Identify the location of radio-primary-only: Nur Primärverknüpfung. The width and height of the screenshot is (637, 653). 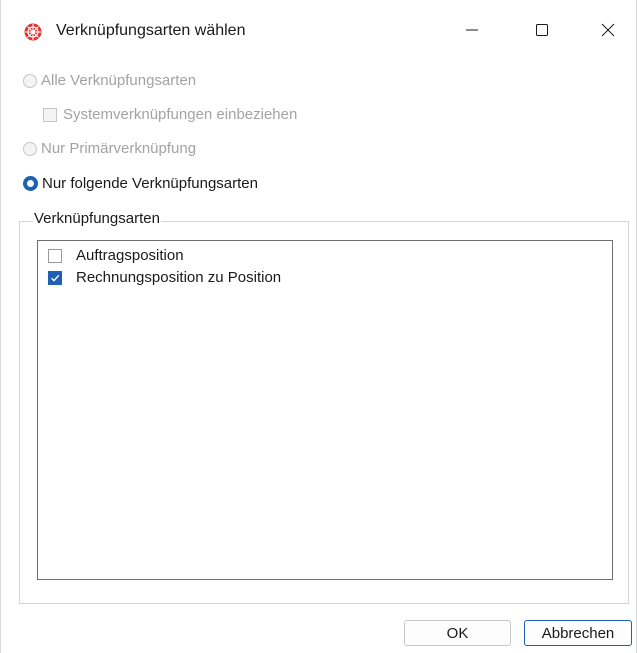
(109, 148).